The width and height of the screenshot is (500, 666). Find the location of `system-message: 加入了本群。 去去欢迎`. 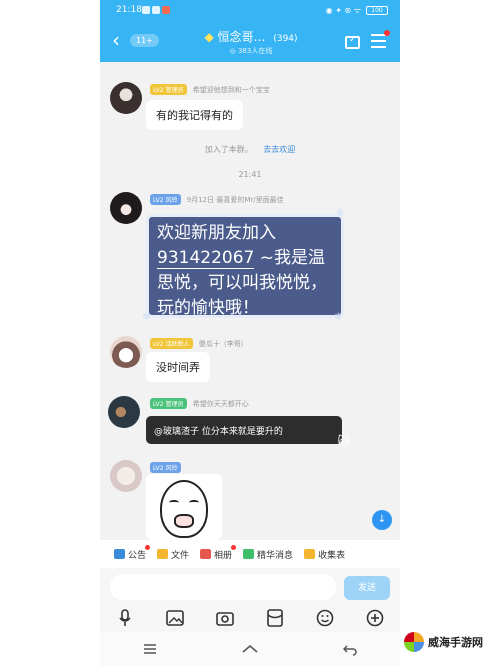

system-message: 加入了本群。 去去欢迎 is located at coordinates (250, 149).